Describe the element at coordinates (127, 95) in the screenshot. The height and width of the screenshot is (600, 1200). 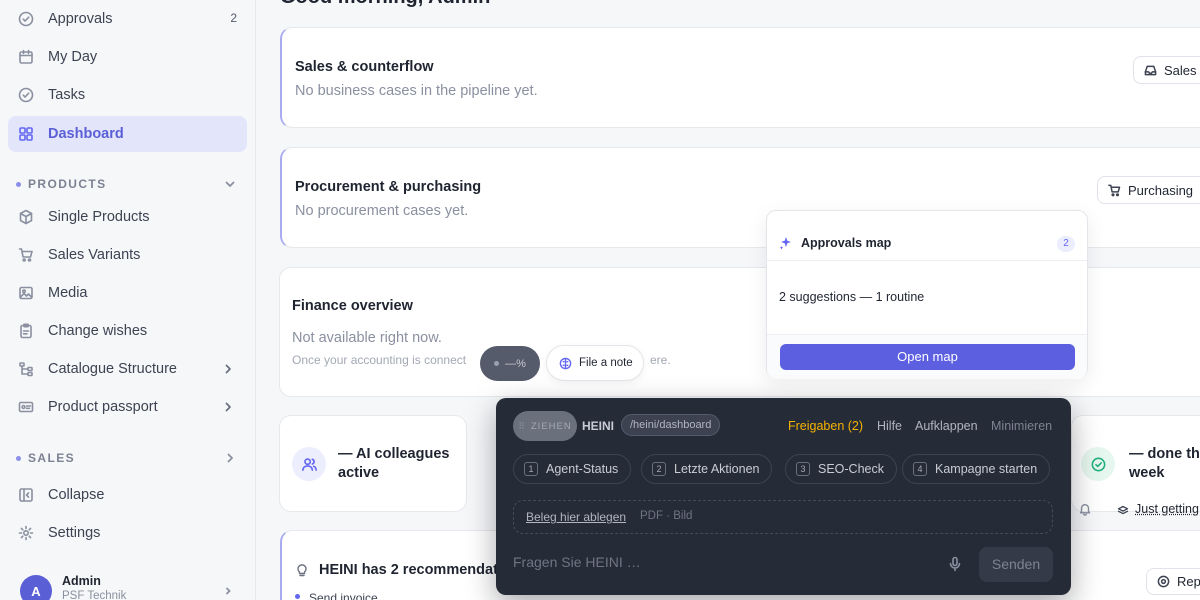
I see `sidebar-item-tasks: Tasks` at that location.